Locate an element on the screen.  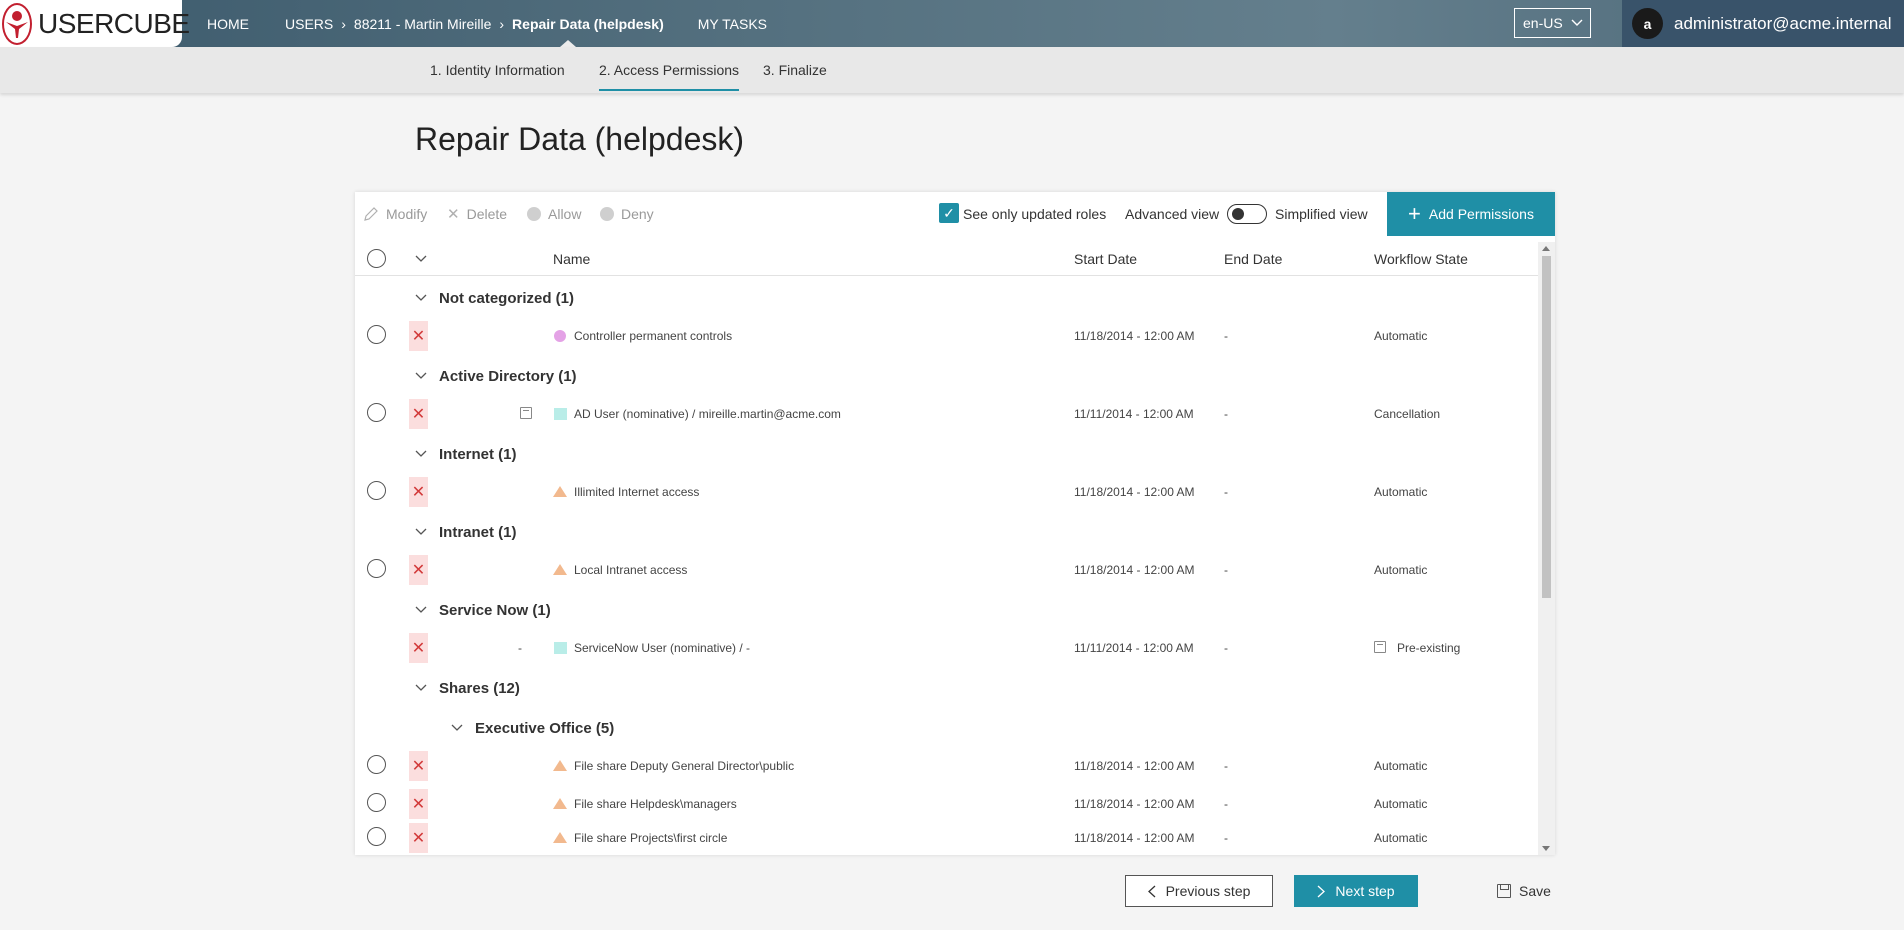
nav-home-link: HOME is located at coordinates (228, 24).